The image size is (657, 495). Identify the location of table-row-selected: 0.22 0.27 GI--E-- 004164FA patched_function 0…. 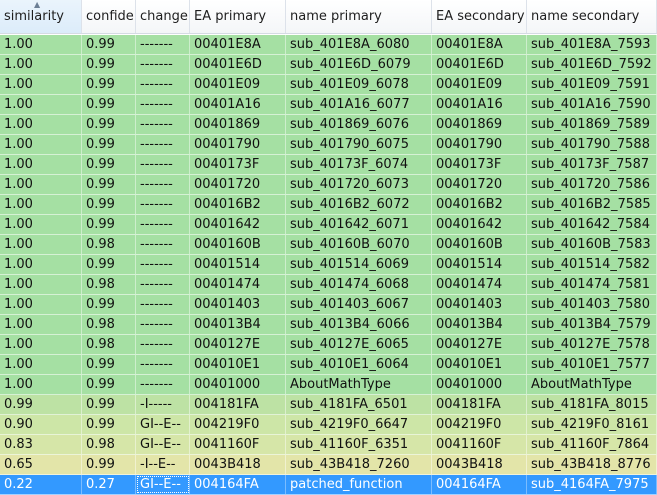
(328, 485).